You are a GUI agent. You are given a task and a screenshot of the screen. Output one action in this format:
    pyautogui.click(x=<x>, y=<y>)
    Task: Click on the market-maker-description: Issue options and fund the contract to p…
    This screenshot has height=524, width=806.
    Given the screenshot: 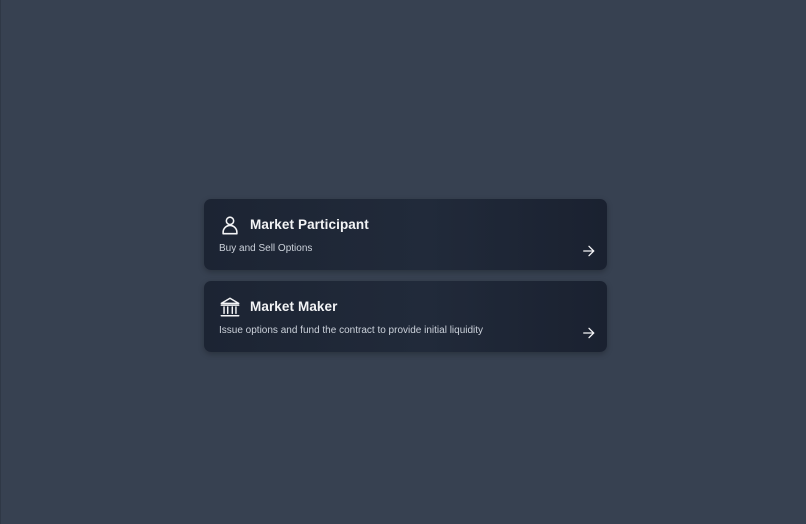 What is the action you would take?
    pyautogui.click(x=351, y=330)
    